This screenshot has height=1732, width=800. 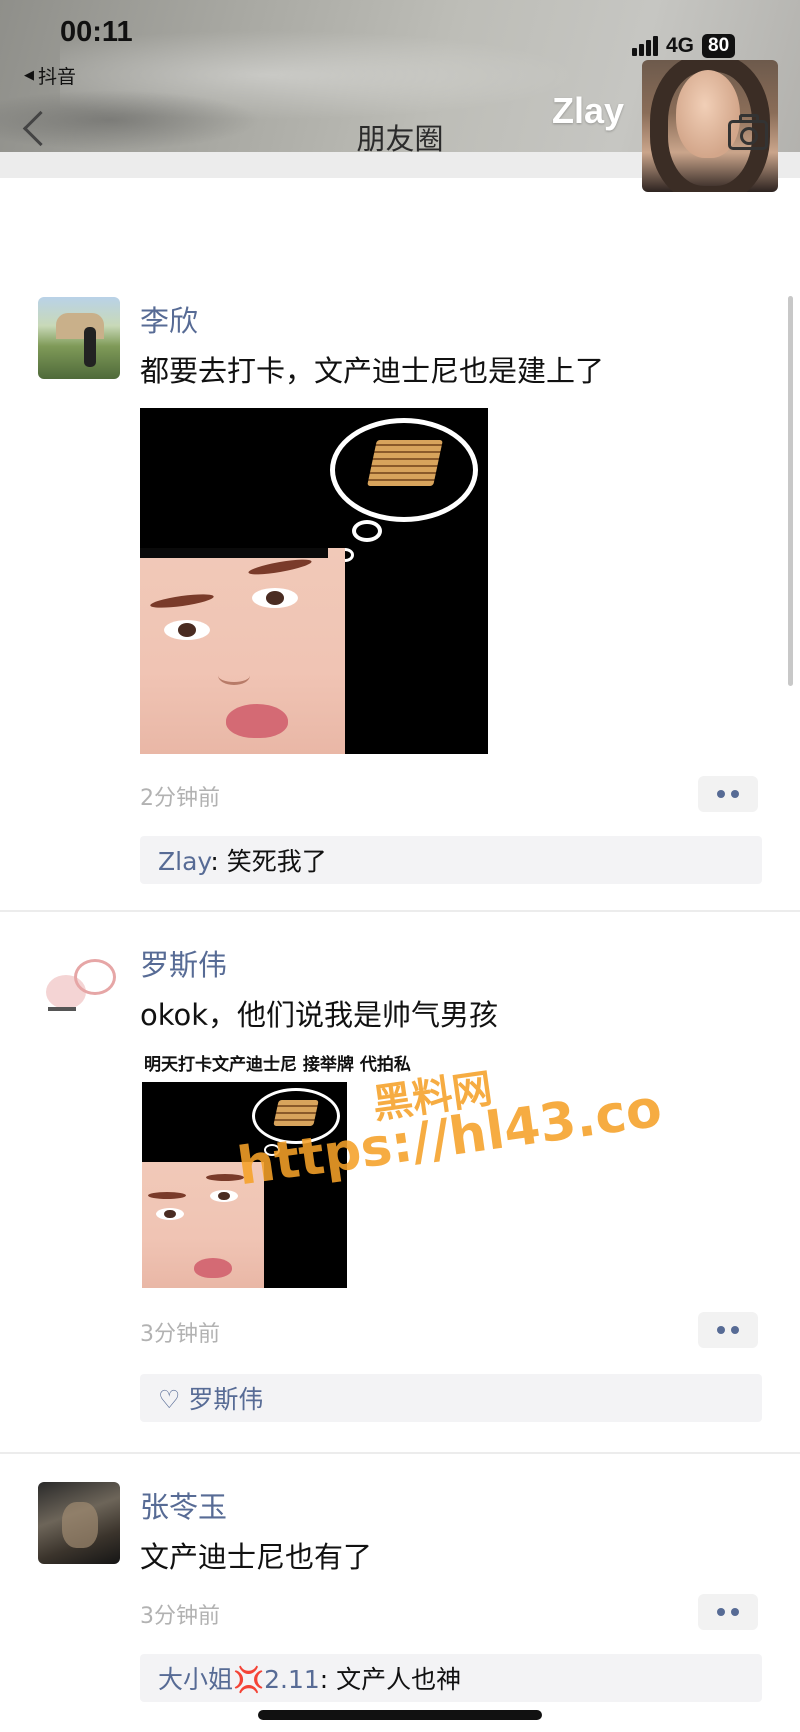 What do you see at coordinates (184, 861) in the screenshot?
I see `comment-author: Zlay` at bounding box center [184, 861].